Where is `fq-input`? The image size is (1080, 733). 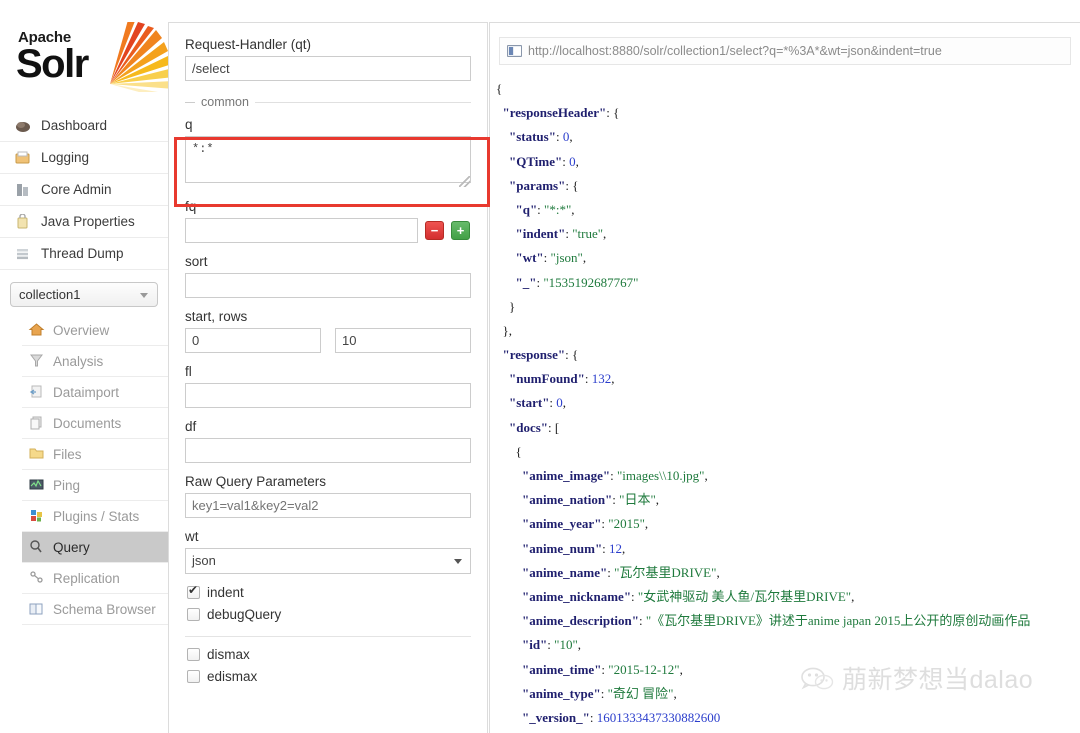
fq-input is located at coordinates (301, 230).